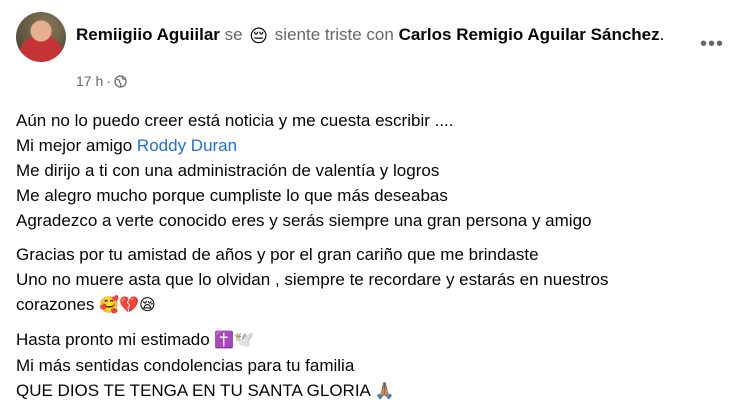  I want to click on text-line: Mi mejor amigo Roddy Duran, so click(366, 145).